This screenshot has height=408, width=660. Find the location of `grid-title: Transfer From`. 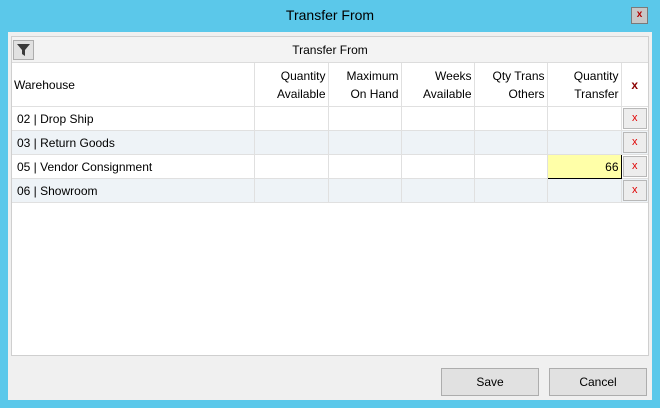

grid-title: Transfer From is located at coordinates (330, 50).